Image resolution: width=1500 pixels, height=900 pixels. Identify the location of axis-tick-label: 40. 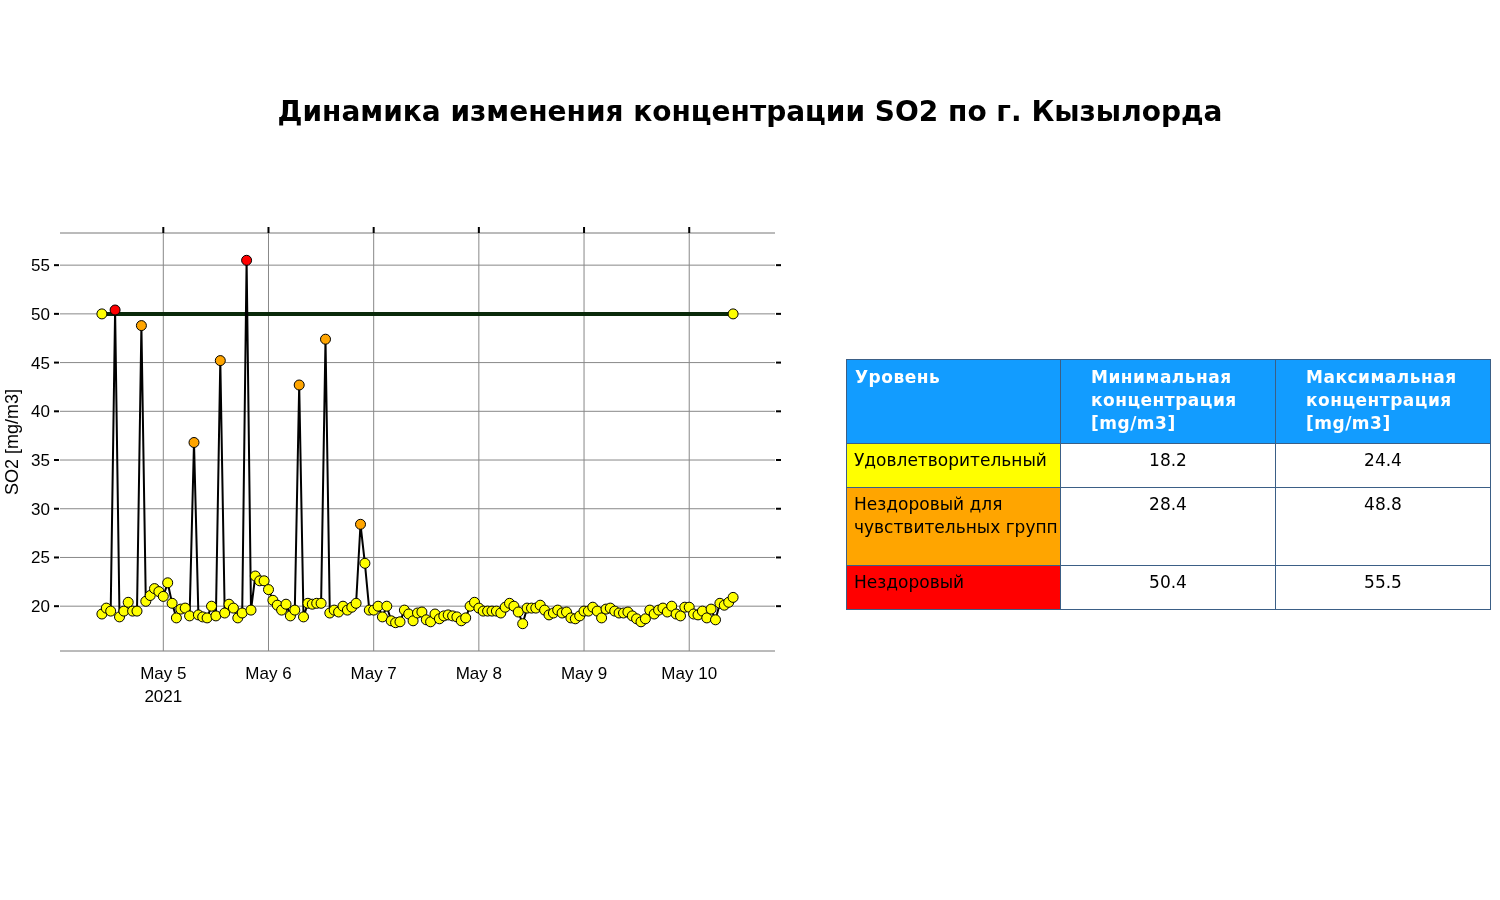
(40, 412).